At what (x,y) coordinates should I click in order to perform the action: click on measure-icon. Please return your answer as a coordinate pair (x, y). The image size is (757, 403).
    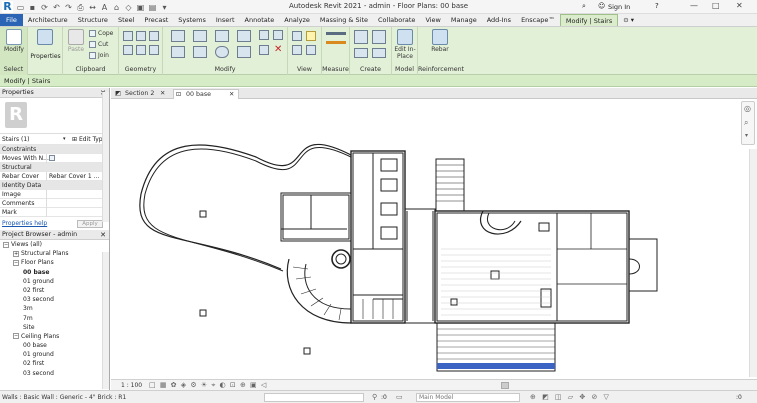
    Looking at the image, I should click on (336, 33).